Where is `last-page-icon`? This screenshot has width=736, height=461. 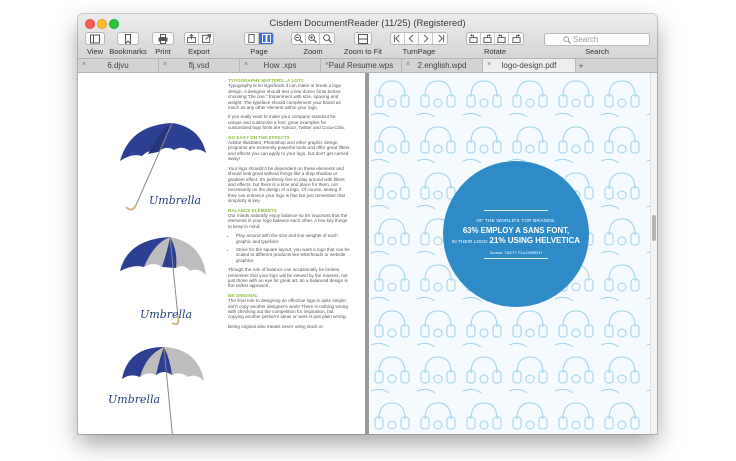 last-page-icon is located at coordinates (440, 38).